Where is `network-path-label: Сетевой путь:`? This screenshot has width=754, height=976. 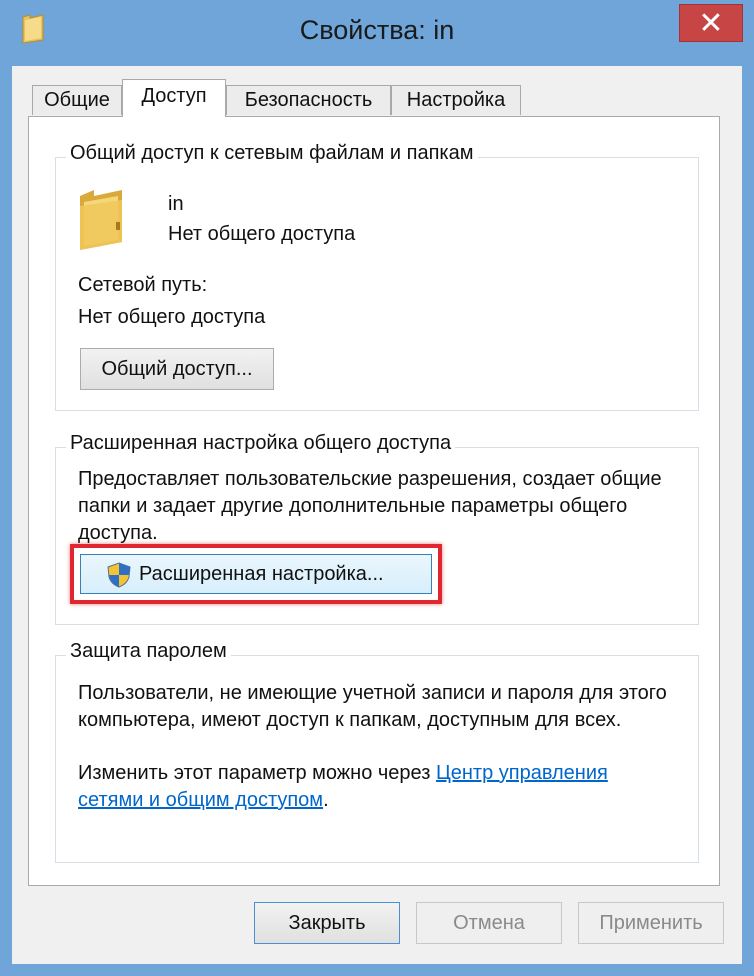
network-path-label: Сетевой путь: is located at coordinates (143, 285).